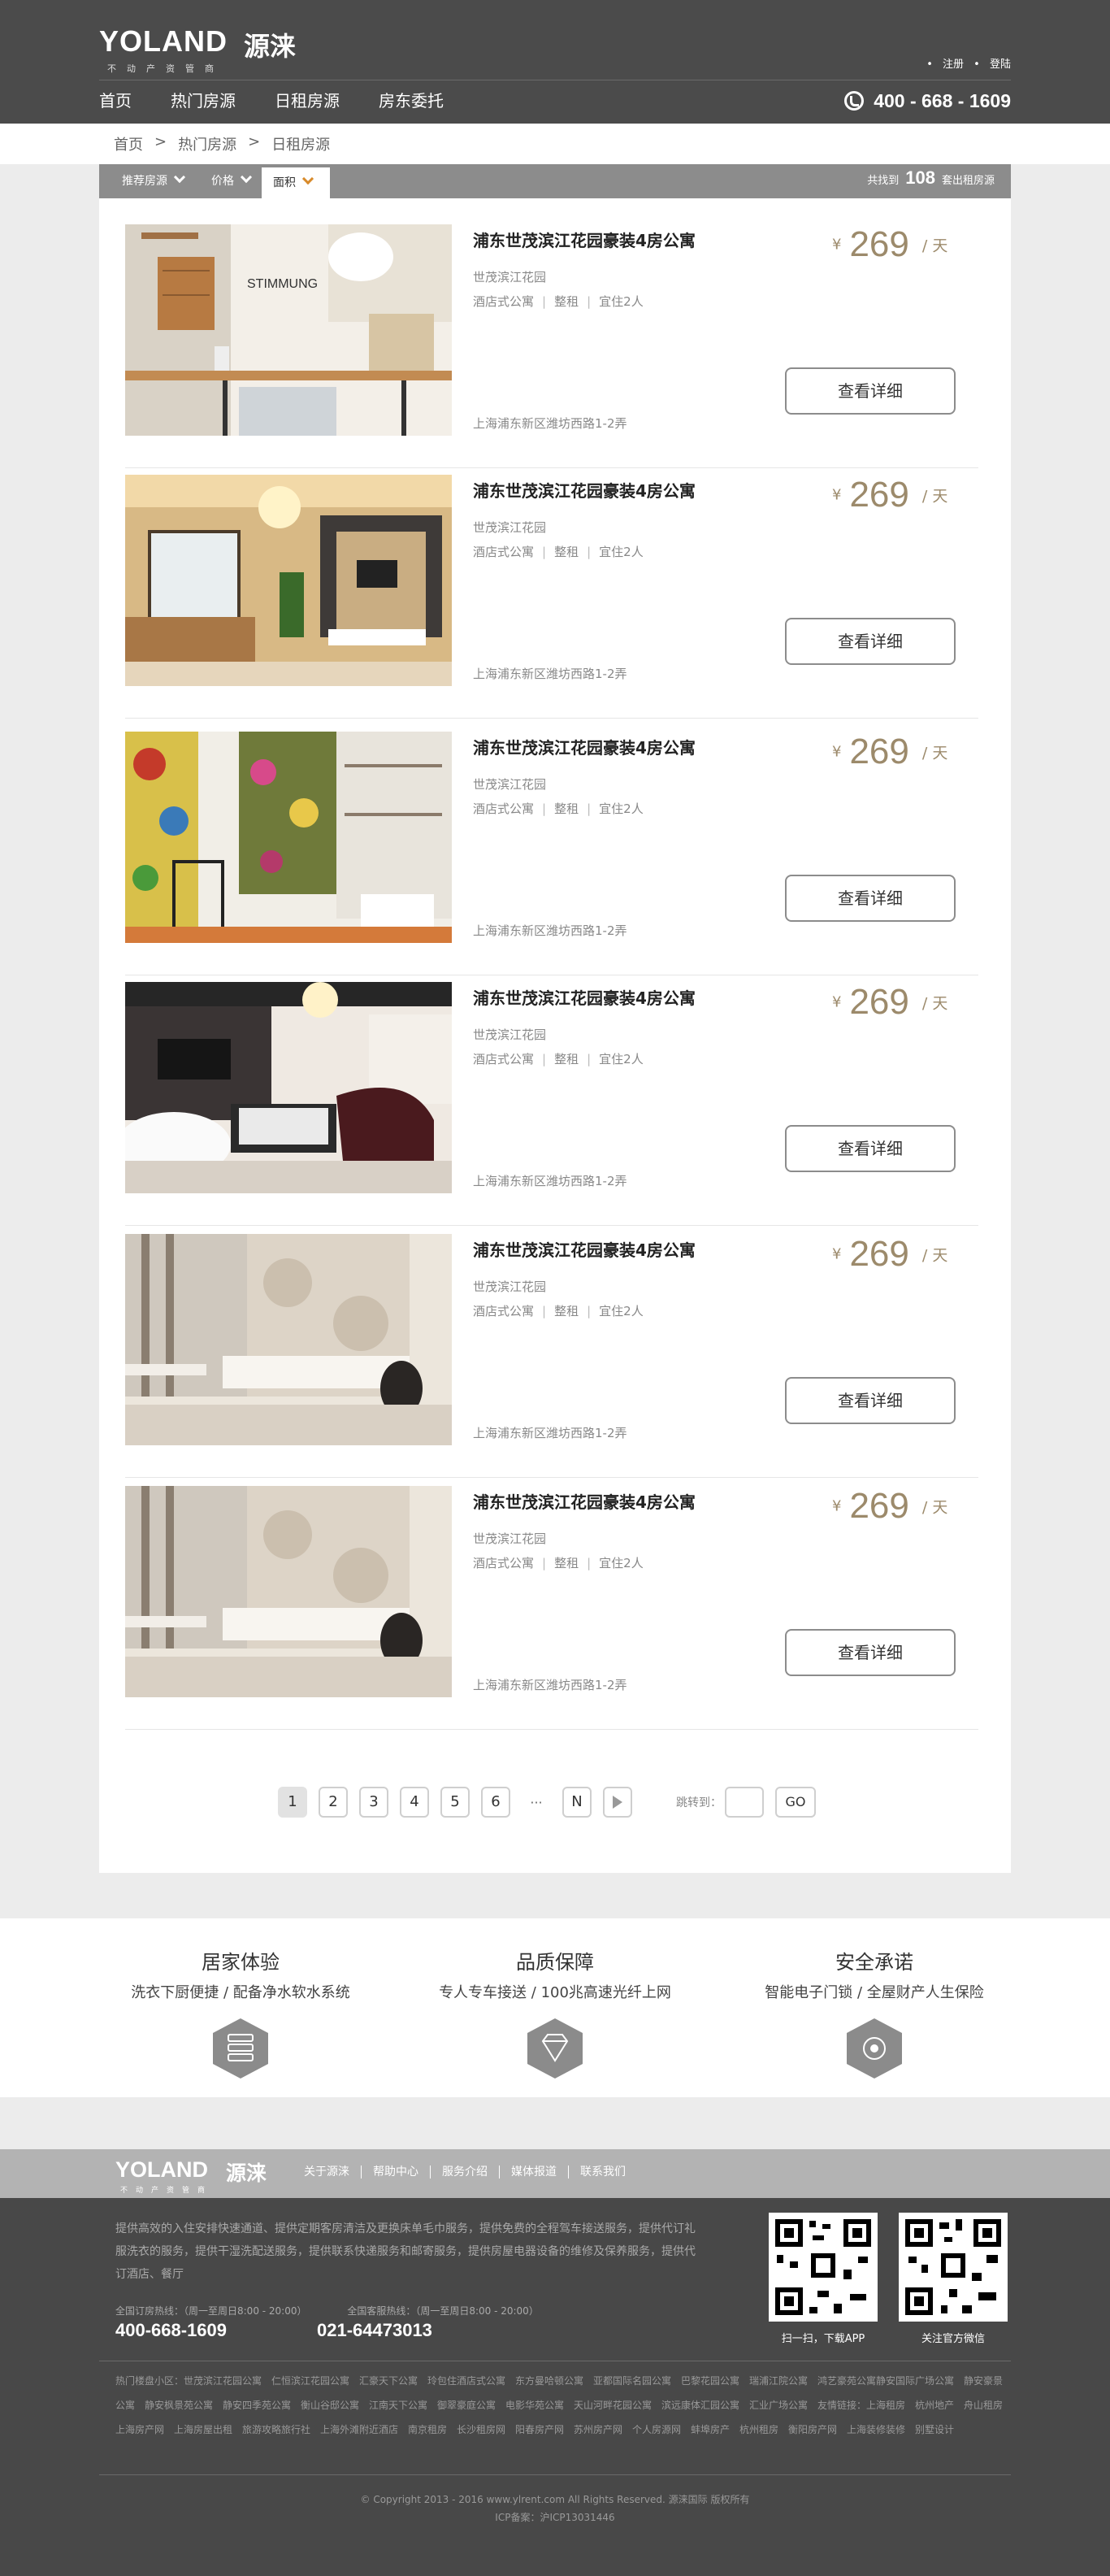  I want to click on filter-price: 价格, so click(221, 181).